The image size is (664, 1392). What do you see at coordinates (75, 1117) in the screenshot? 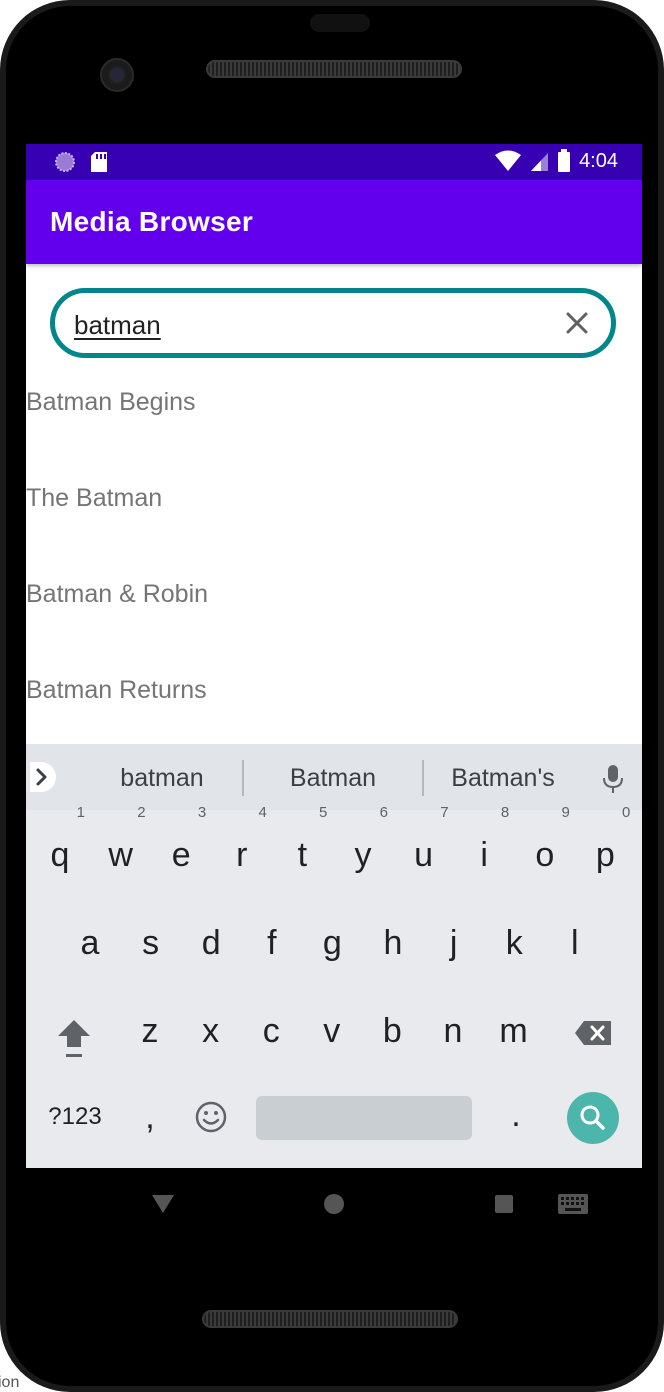
I see `symbols-key: ?123` at bounding box center [75, 1117].